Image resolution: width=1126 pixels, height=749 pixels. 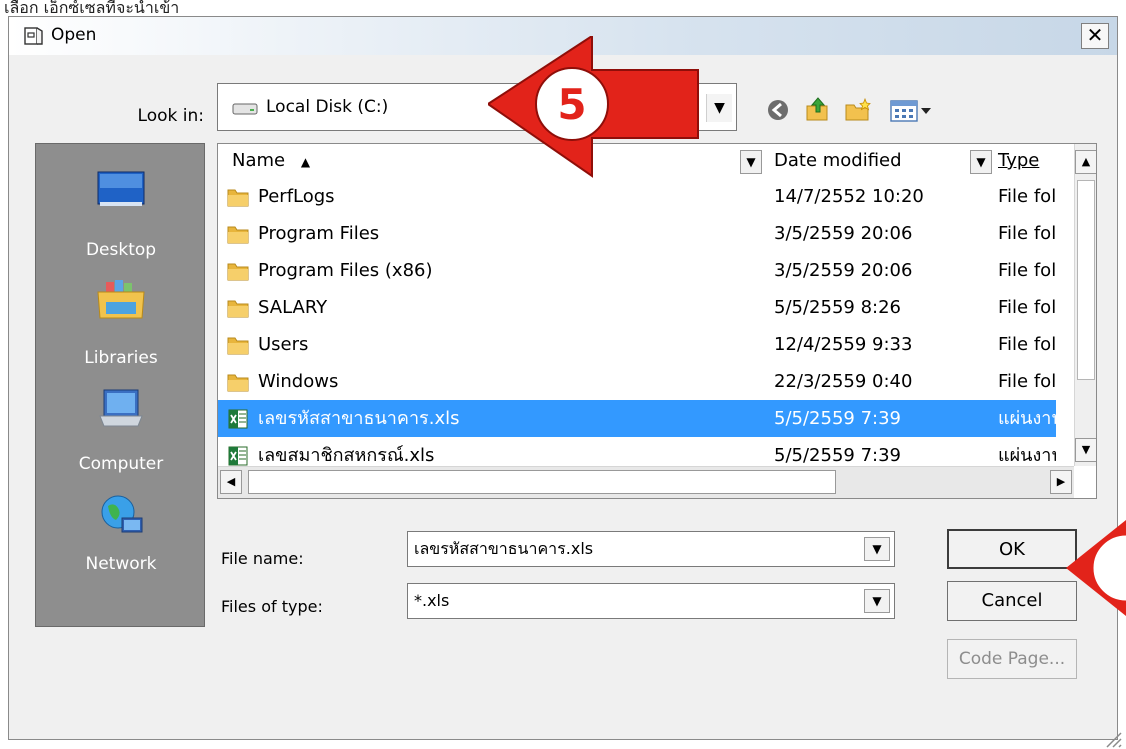 What do you see at coordinates (1012, 601) in the screenshot?
I see `cancel-button: Cancel` at bounding box center [1012, 601].